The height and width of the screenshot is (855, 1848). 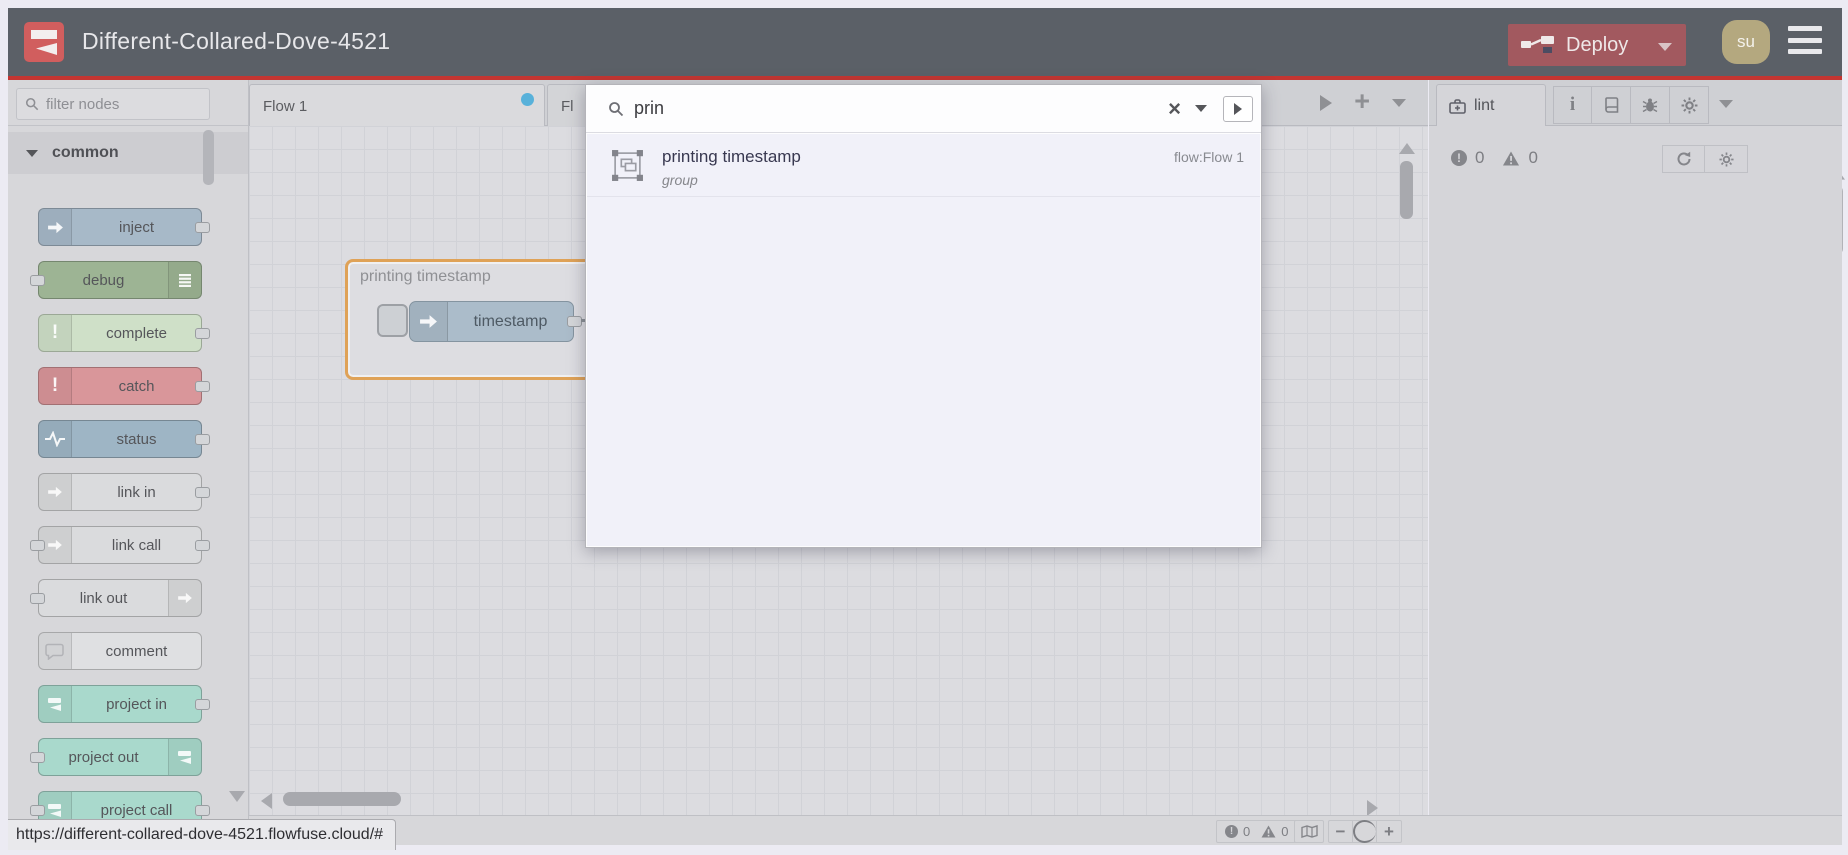 I want to click on zoom-out-button: −, so click(x=1341, y=831).